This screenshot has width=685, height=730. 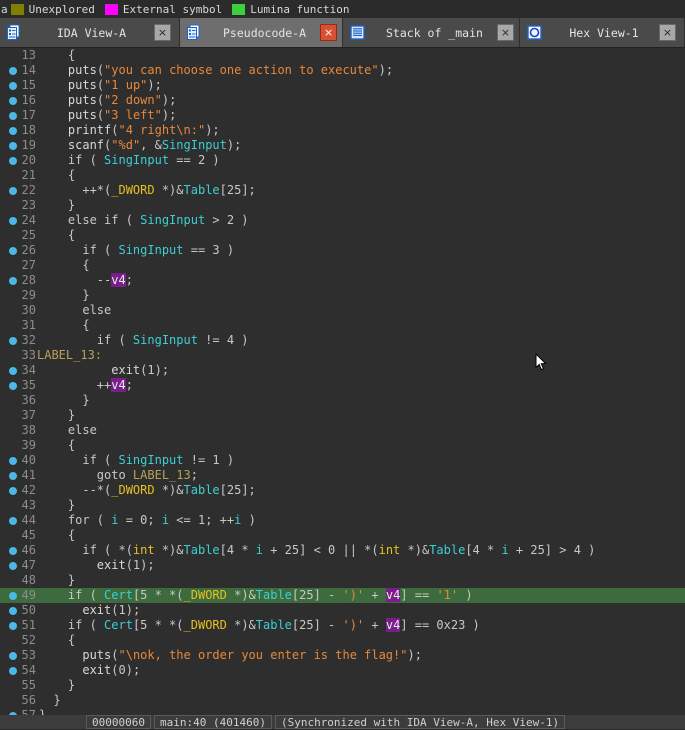 I want to click on code-token: ] ==, so click(x=418, y=595).